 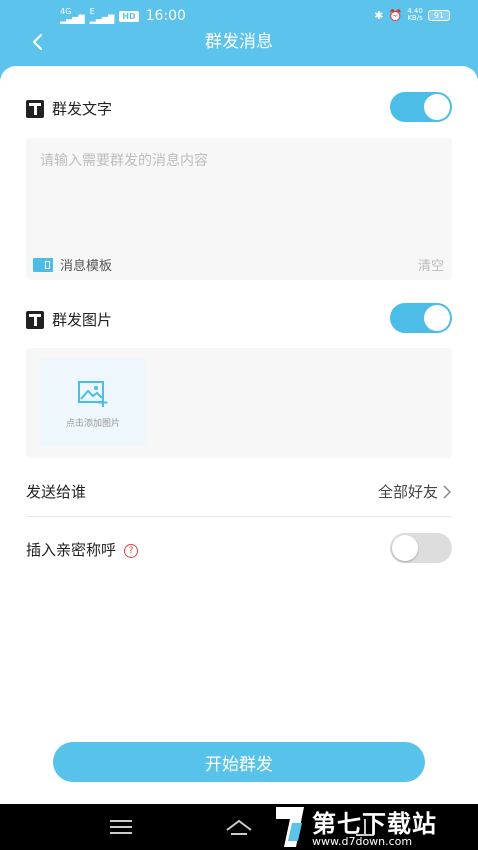 I want to click on image-section-title: 群发图片, so click(x=82, y=320).